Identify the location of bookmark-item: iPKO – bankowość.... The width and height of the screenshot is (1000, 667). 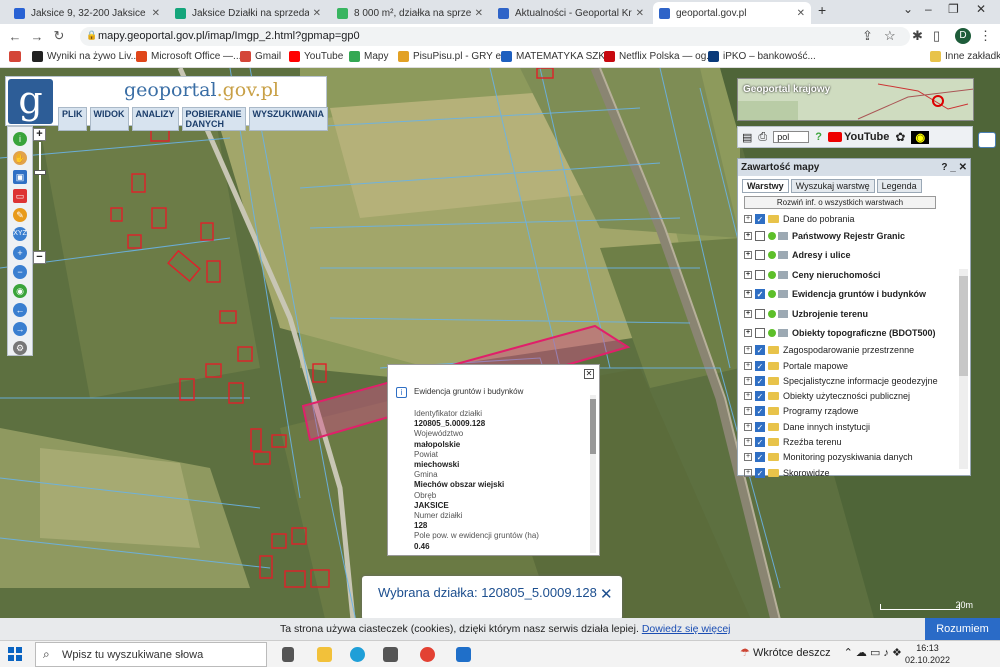
(762, 56).